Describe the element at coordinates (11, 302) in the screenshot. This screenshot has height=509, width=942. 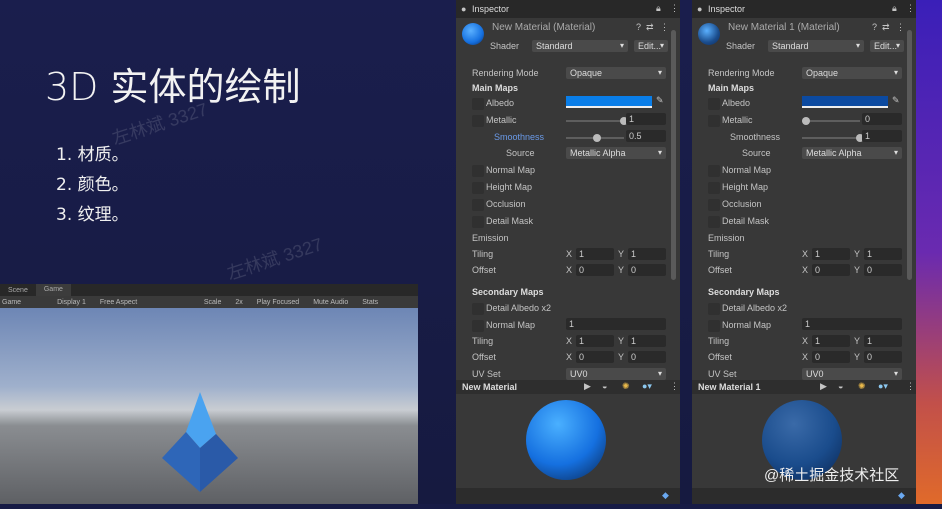
I see `display-mode-dropdown: Game` at that location.